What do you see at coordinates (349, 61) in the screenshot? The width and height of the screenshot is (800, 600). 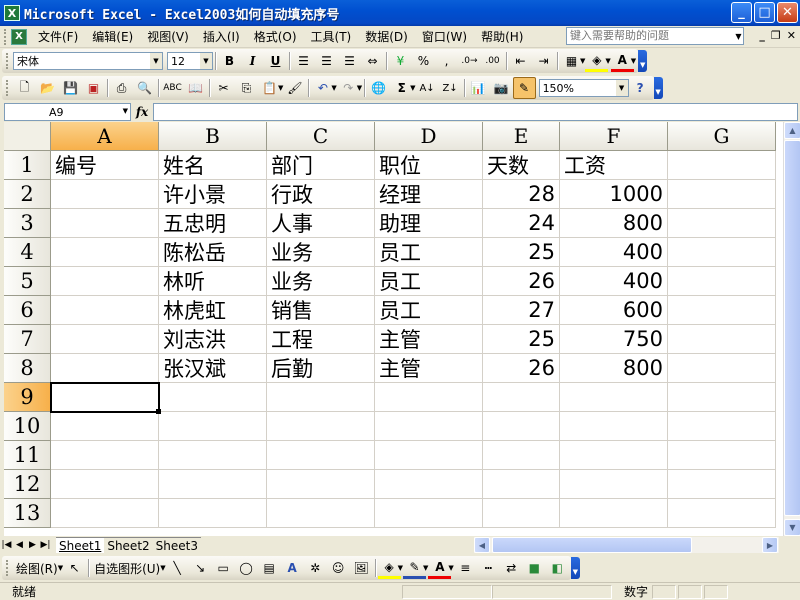 I see `align-right-icon: ☰` at bounding box center [349, 61].